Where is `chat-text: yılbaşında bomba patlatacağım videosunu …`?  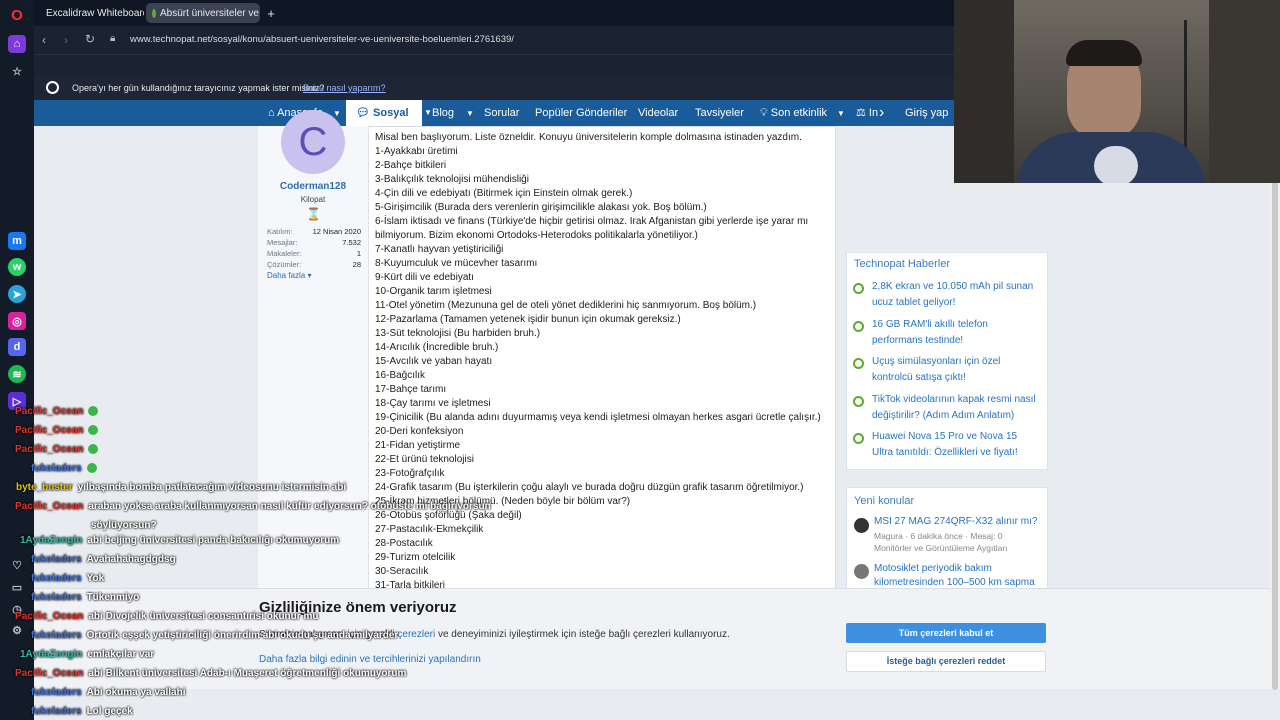 chat-text: yılbaşında bomba patlatacağım videosunu … is located at coordinates (212, 487).